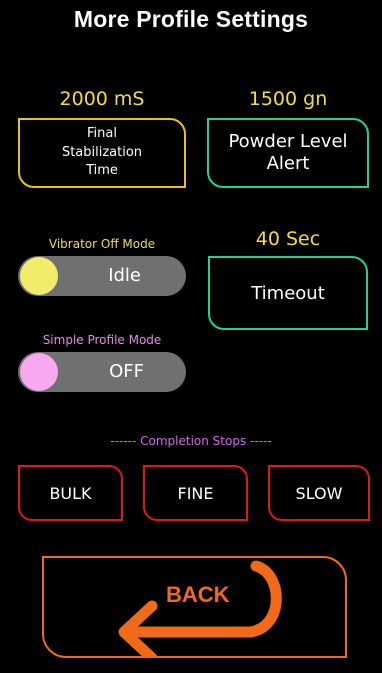  I want to click on timeout-value: 40 Sec, so click(288, 239).